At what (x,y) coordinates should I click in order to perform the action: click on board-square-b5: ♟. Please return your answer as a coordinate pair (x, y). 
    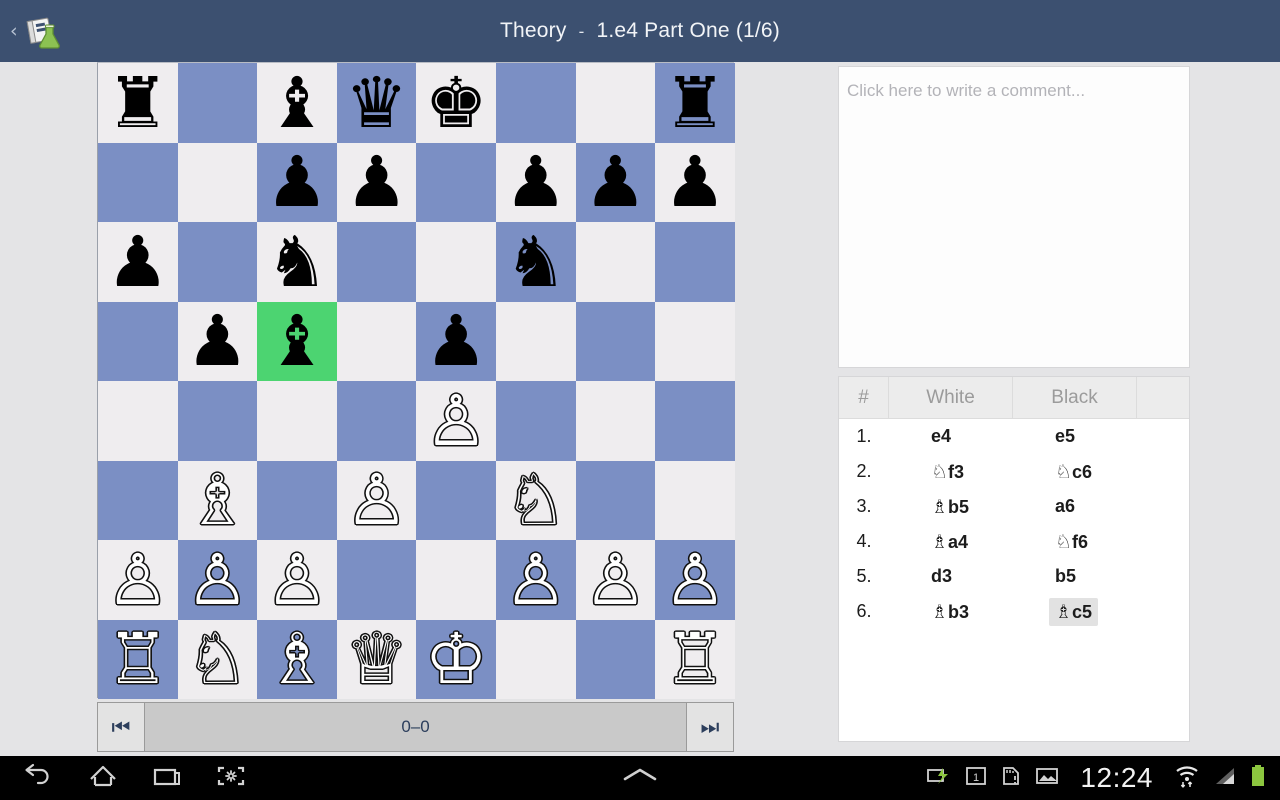
    Looking at the image, I should click on (217, 341).